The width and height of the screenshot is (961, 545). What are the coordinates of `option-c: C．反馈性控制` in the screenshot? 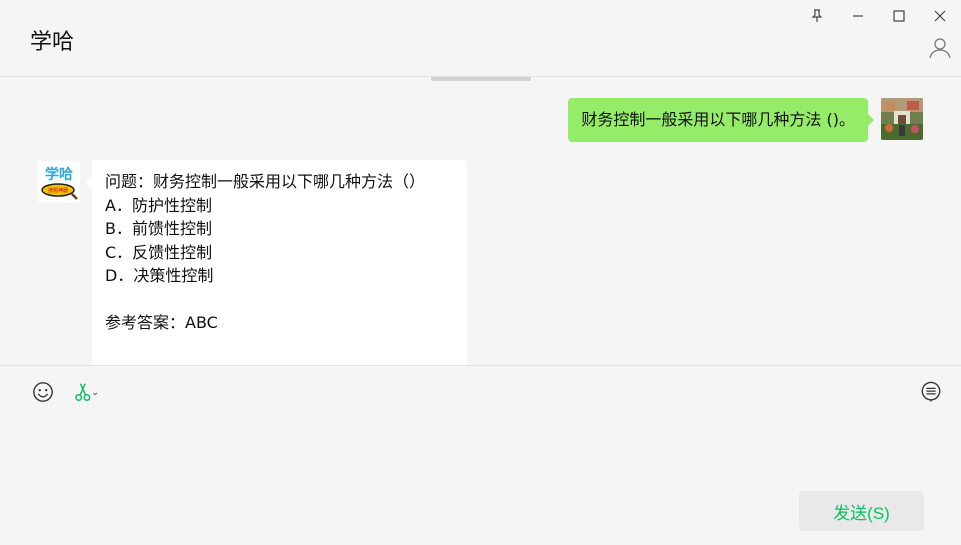 It's located at (159, 252).